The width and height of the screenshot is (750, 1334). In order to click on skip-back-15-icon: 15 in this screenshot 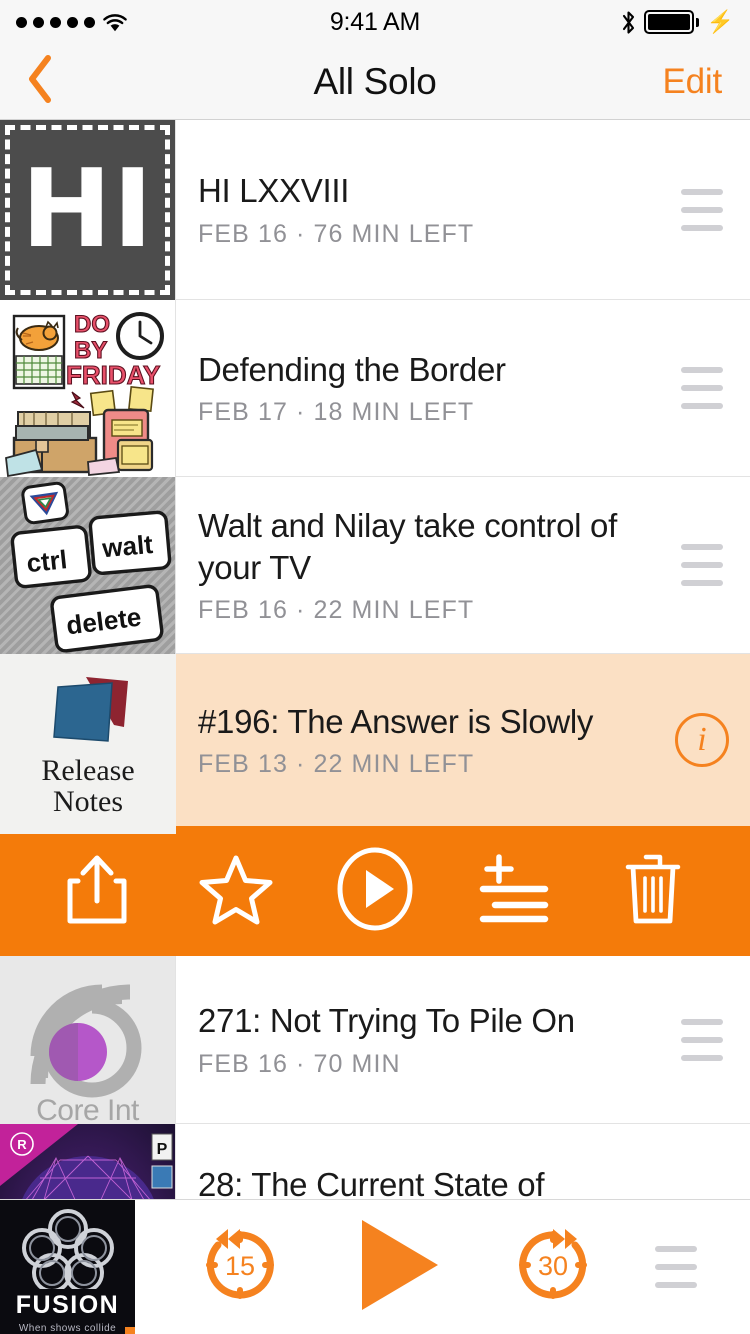, I will do `click(240, 1267)`.